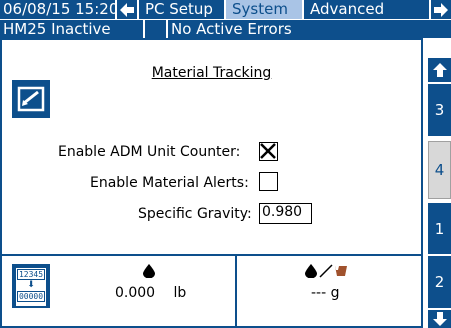  I want to click on arrow-down-icon: ⬇, so click(31, 285).